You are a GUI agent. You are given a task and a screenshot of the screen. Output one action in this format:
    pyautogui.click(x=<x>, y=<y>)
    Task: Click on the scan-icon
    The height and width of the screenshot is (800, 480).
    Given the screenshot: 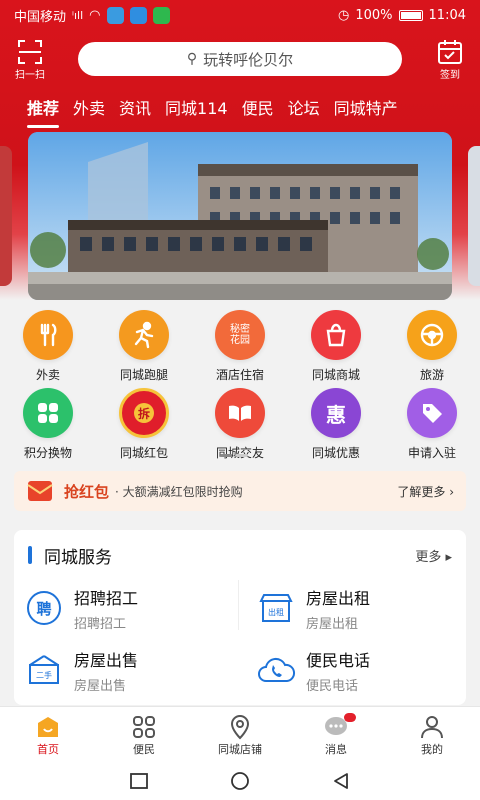 What is the action you would take?
    pyautogui.click(x=30, y=51)
    